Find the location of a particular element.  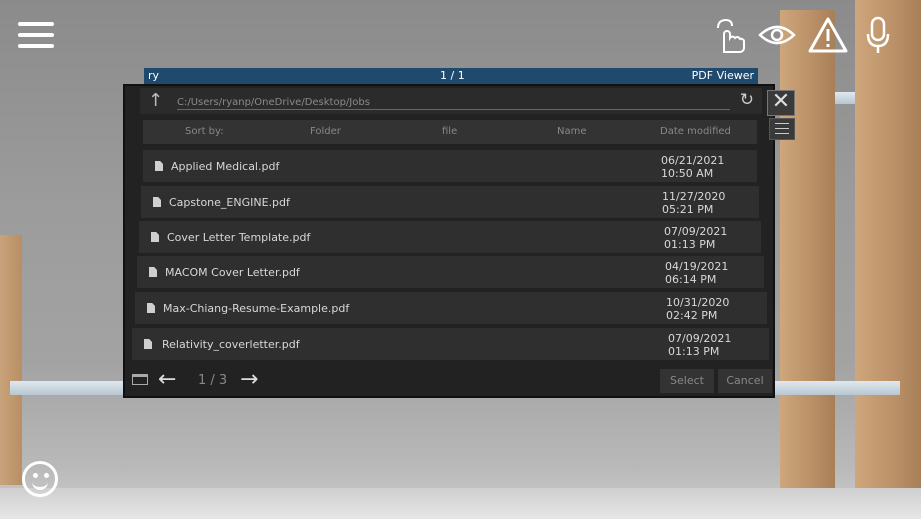

window-app-name: PDF Viewer is located at coordinates (722, 75).